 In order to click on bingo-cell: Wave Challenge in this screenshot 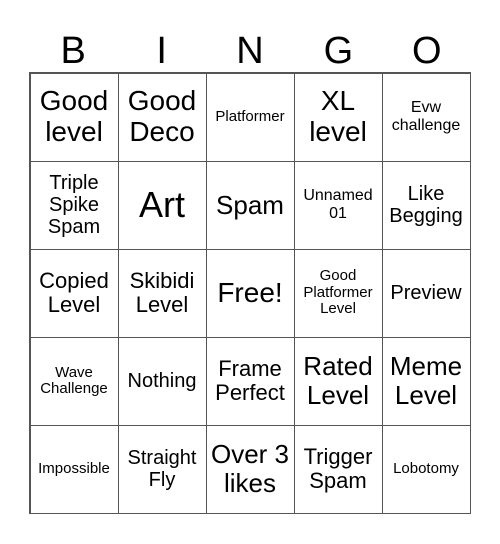, I will do `click(74, 381)`.